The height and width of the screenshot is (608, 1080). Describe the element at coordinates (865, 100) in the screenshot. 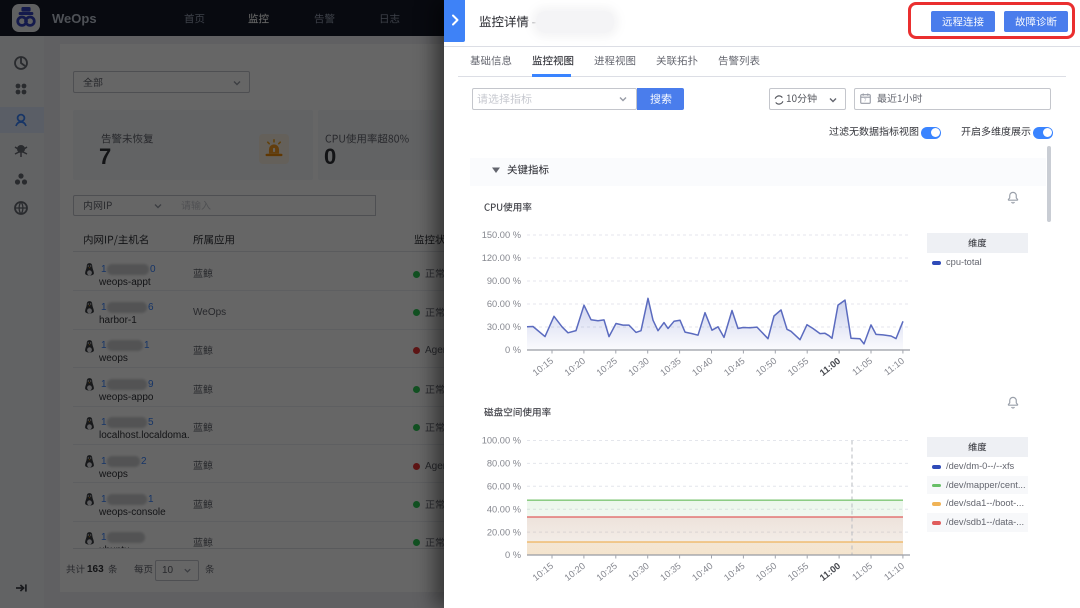

I see `svg-text: 7` at that location.